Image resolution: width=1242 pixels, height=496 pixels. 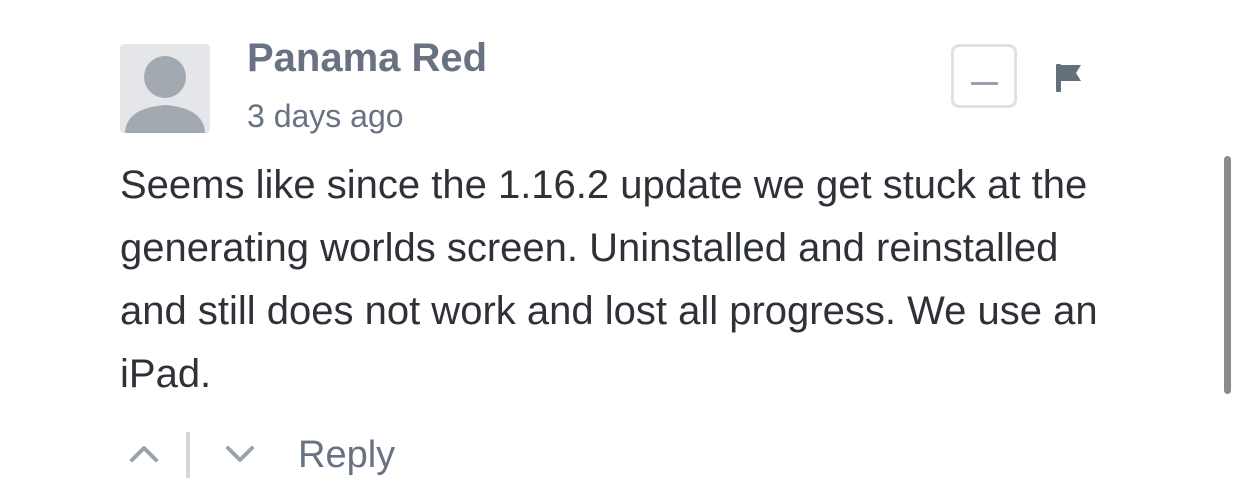 I want to click on avatar, so click(x=165, y=88).